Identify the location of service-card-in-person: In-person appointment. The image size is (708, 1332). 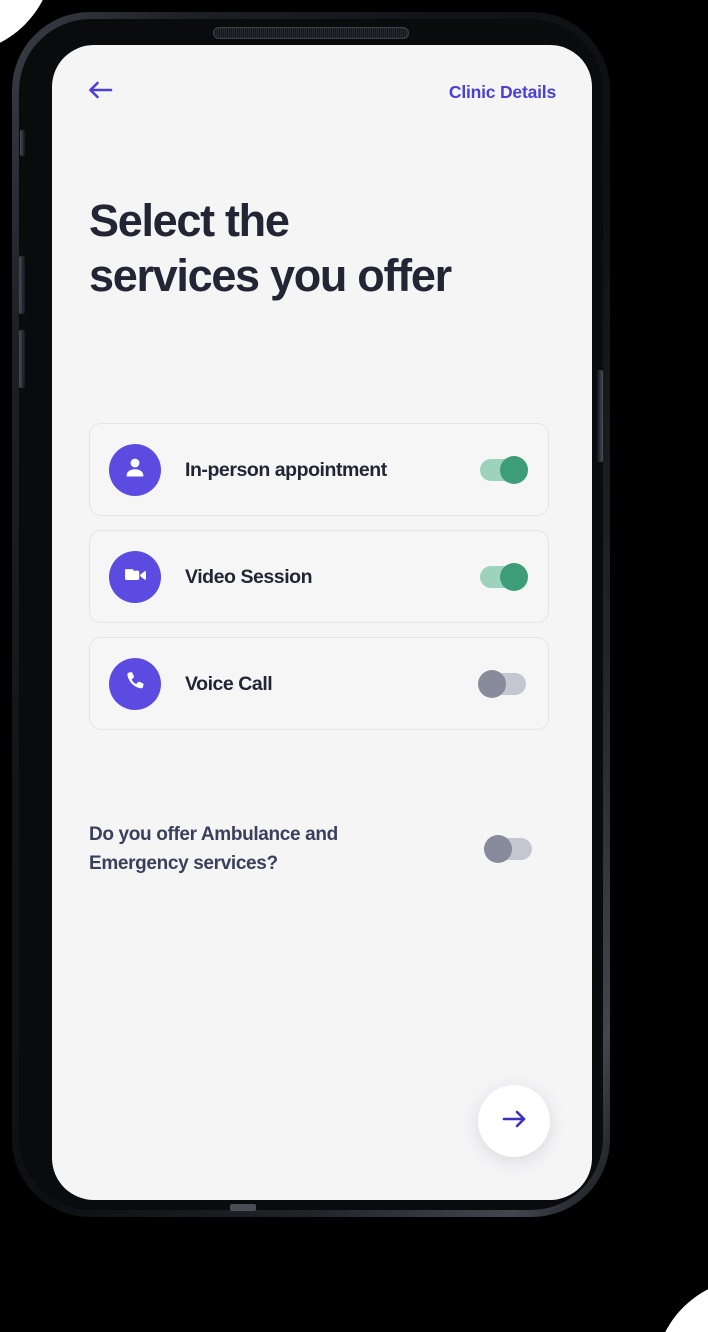
(319, 469).